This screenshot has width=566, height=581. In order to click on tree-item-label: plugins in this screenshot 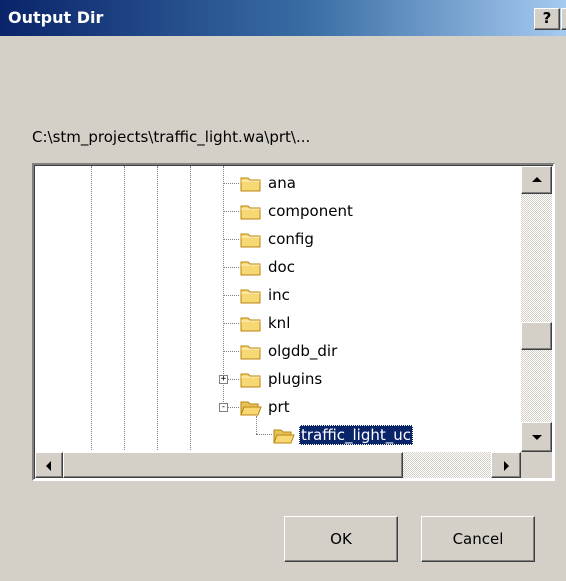, I will do `click(295, 379)`.